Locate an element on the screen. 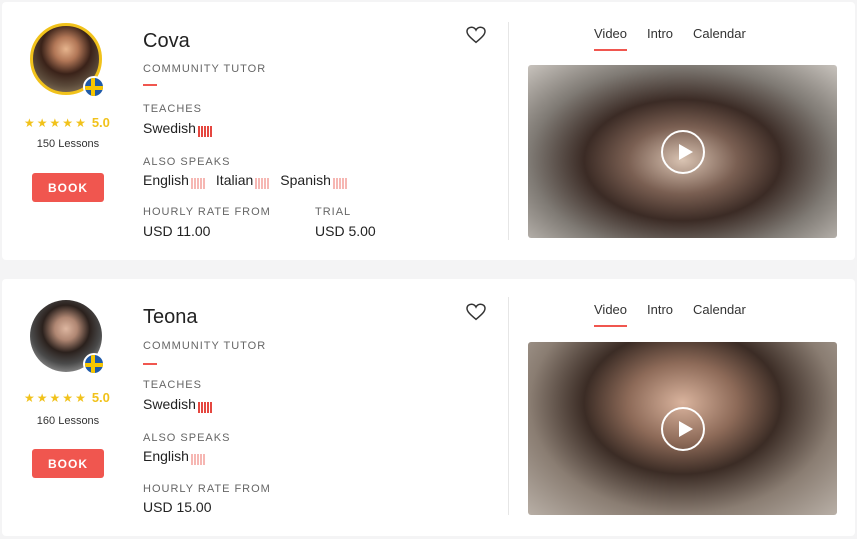 The height and width of the screenshot is (539, 857). language-item: Spanish is located at coordinates (314, 181).